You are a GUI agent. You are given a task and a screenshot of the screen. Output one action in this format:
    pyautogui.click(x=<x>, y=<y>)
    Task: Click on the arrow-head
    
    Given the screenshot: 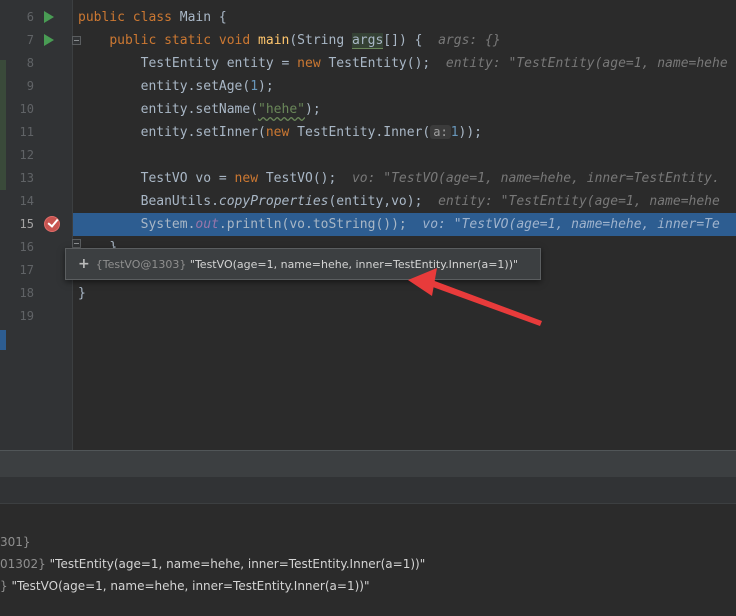 What is the action you would take?
    pyautogui.click(x=422, y=282)
    